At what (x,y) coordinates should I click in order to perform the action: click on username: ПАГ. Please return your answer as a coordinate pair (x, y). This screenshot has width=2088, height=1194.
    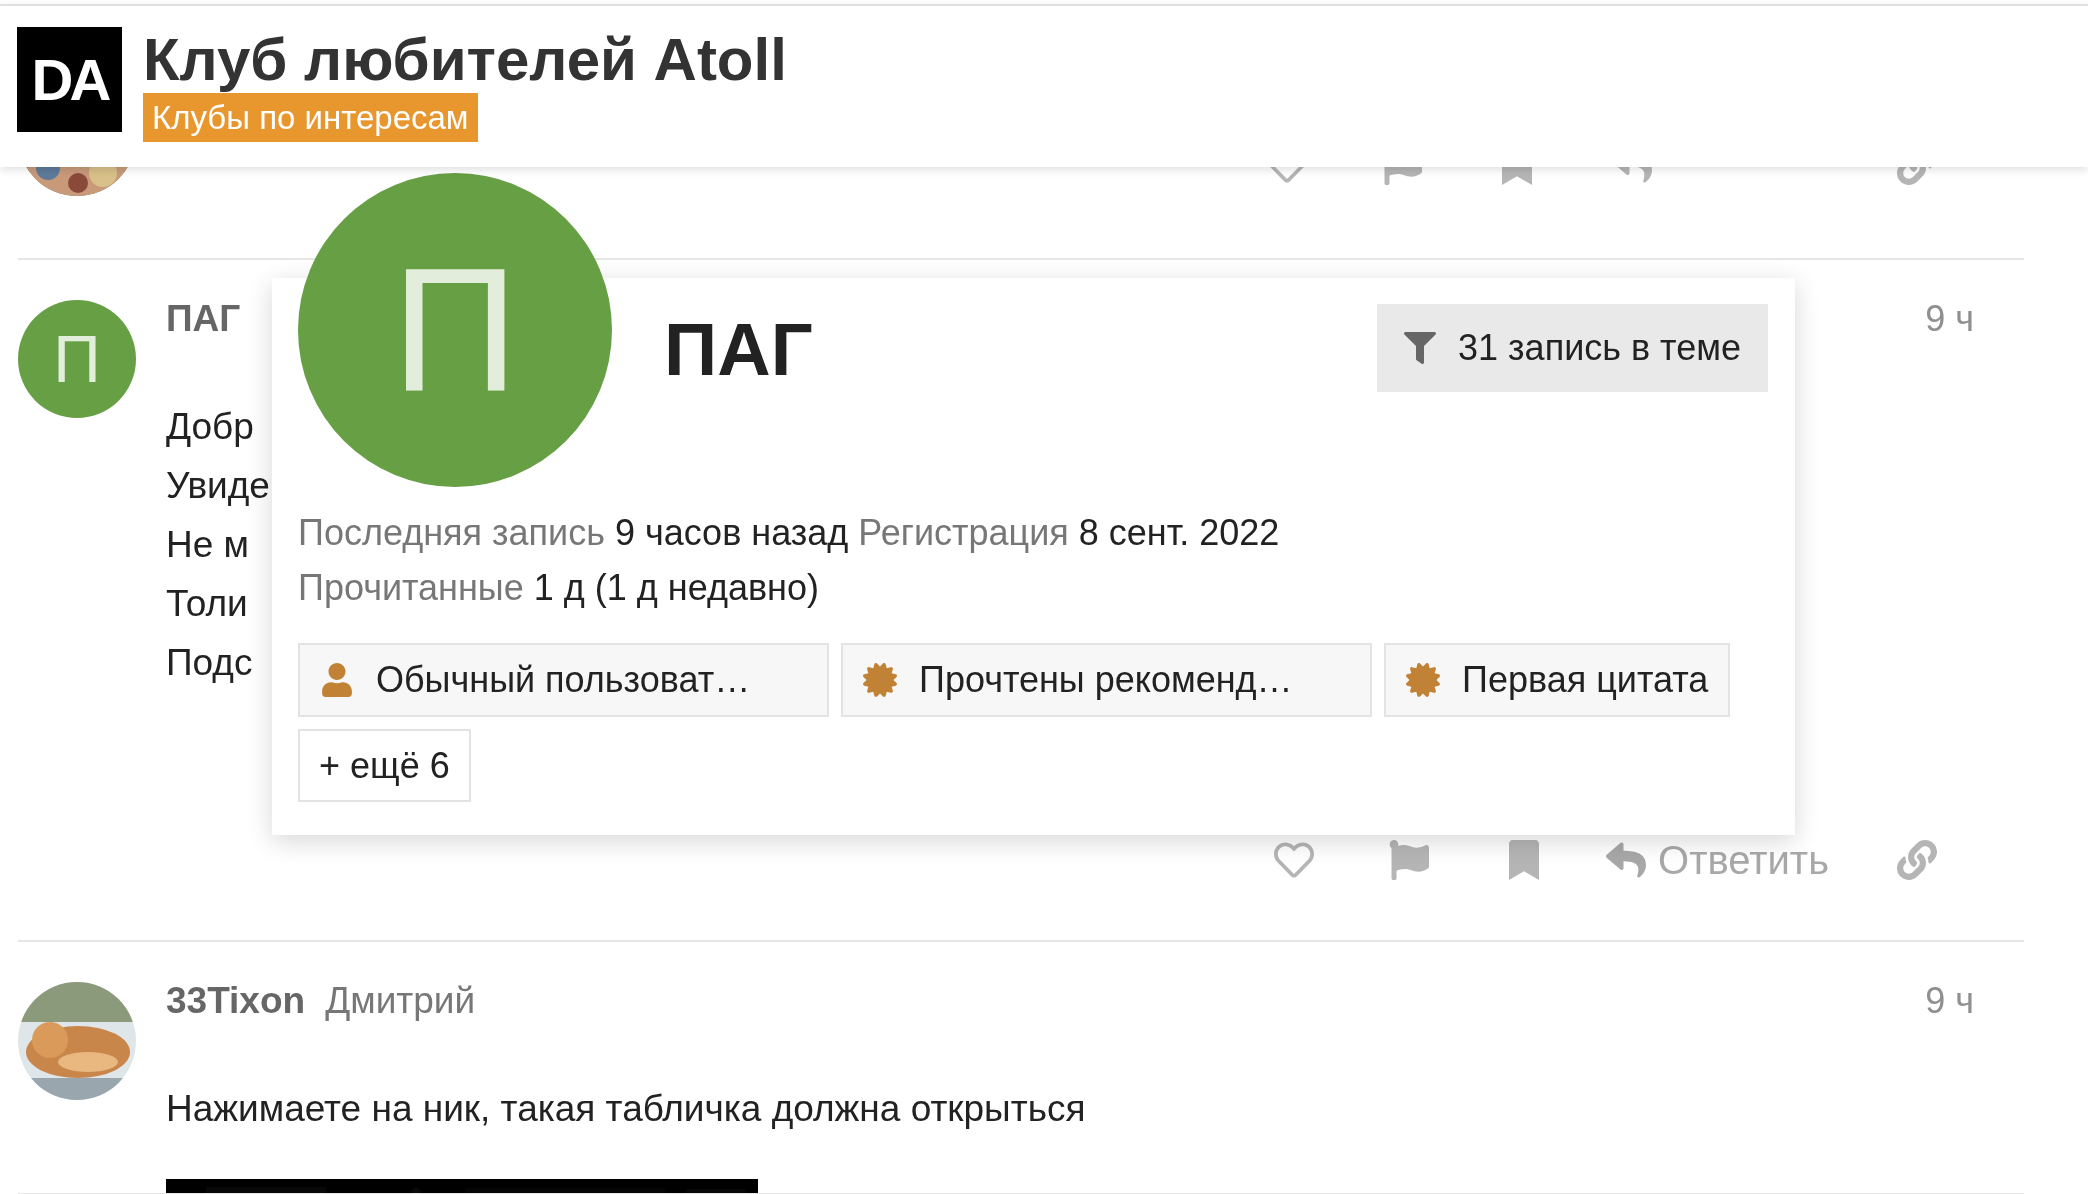
    Looking at the image, I should click on (203, 319).